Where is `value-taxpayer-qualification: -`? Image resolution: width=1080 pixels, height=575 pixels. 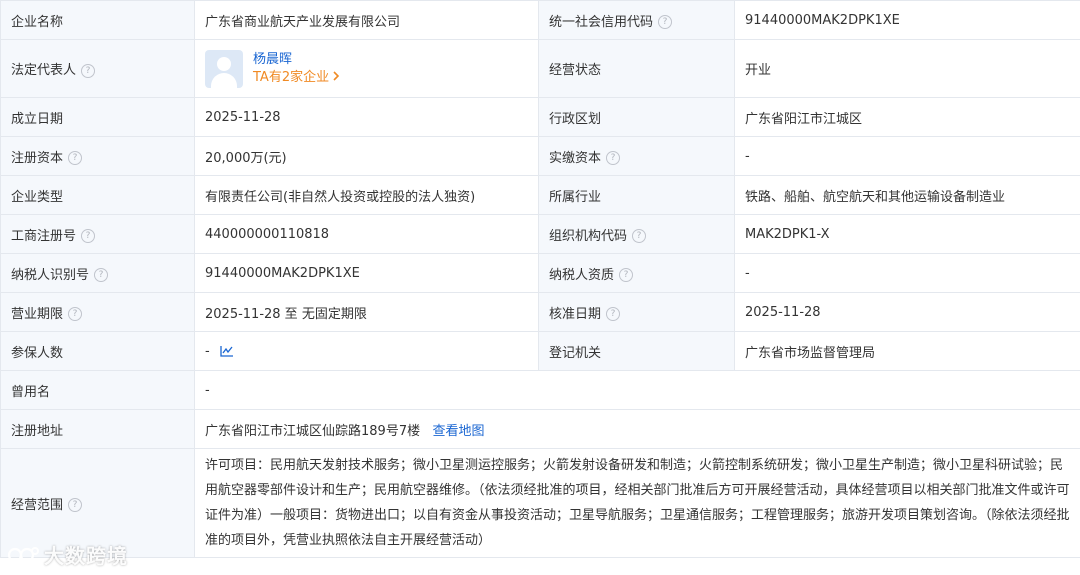 value-taxpayer-qualification: - is located at coordinates (907, 273).